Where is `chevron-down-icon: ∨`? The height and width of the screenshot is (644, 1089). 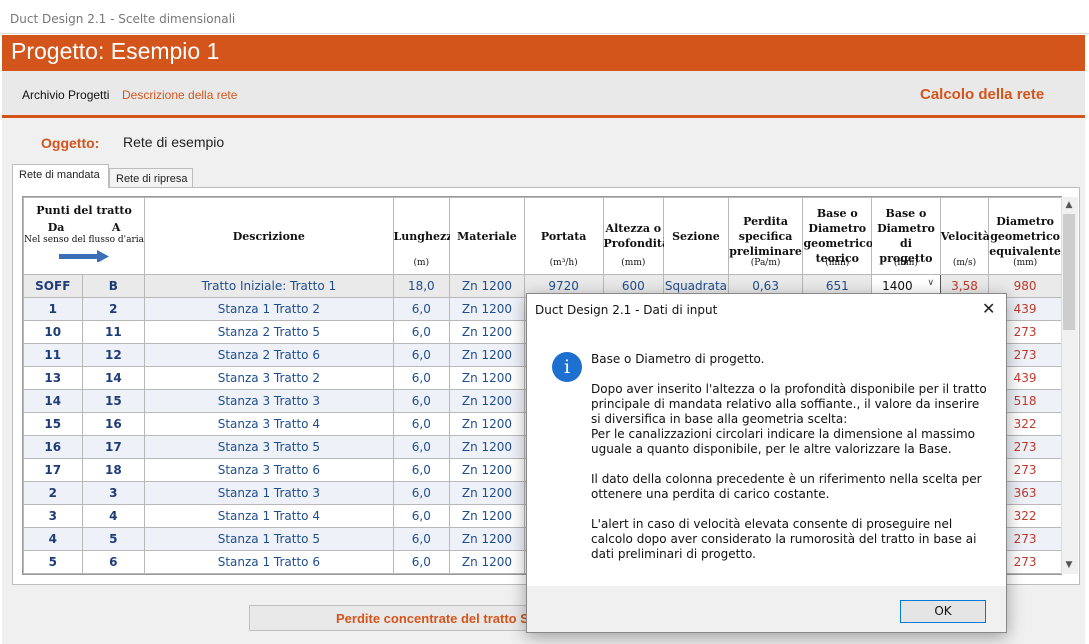 chevron-down-icon: ∨ is located at coordinates (931, 285).